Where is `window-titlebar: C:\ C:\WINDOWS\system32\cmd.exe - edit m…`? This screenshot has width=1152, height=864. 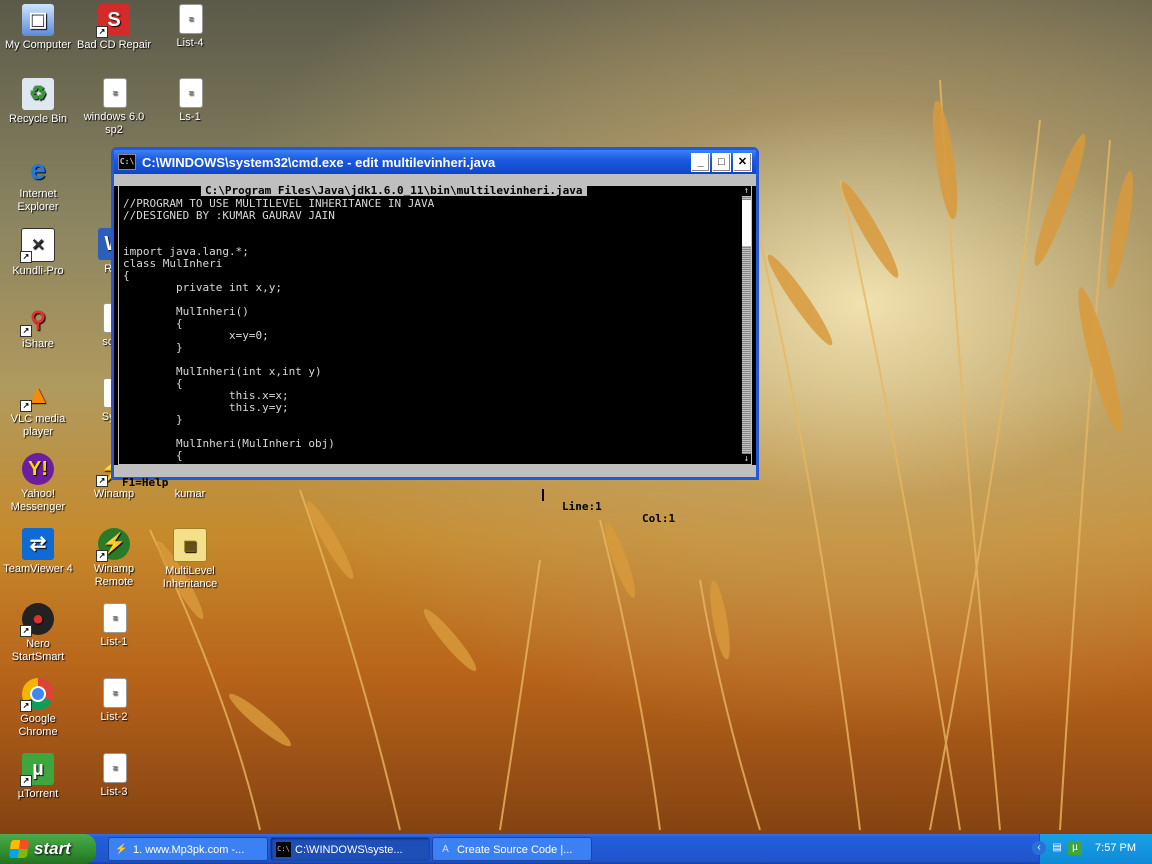
window-titlebar: C:\ C:\WINDOWS\system32\cmd.exe - edit m… is located at coordinates (435, 162).